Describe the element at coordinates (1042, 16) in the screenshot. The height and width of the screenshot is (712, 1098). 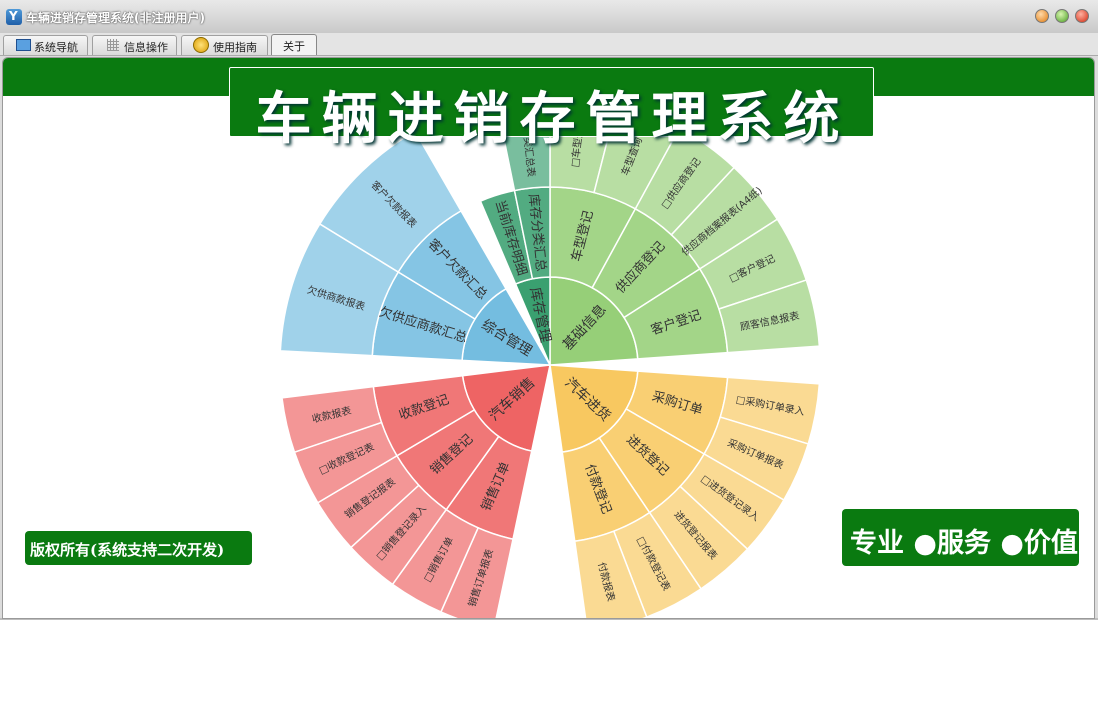
I see `minimize-button` at that location.